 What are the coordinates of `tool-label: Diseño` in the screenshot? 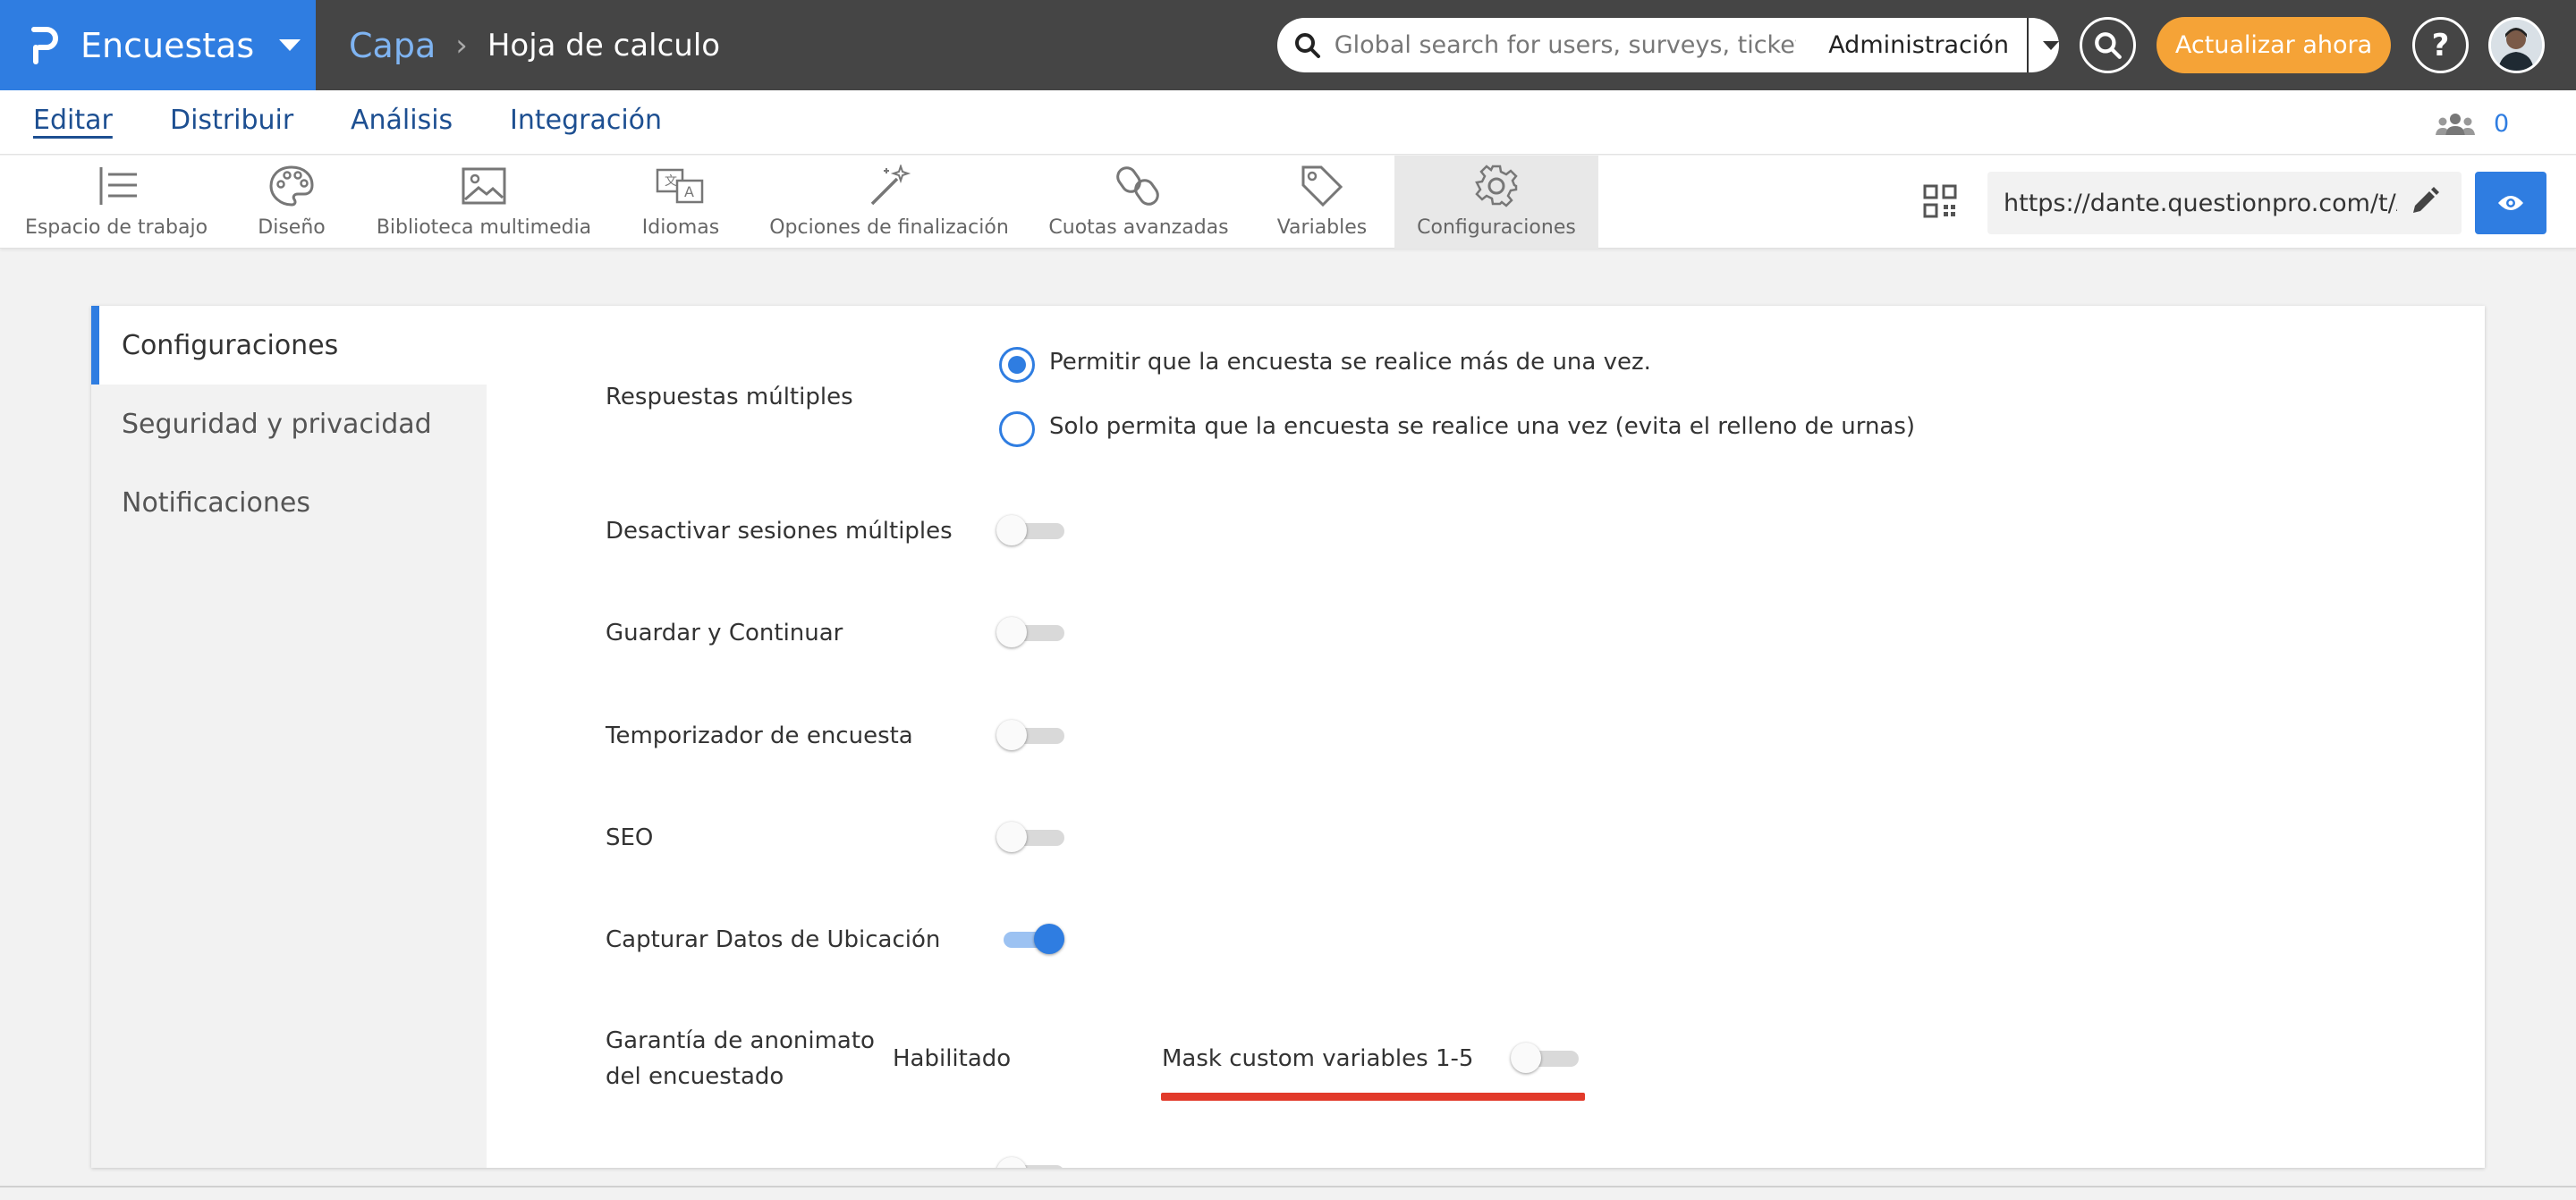 It's located at (292, 228).